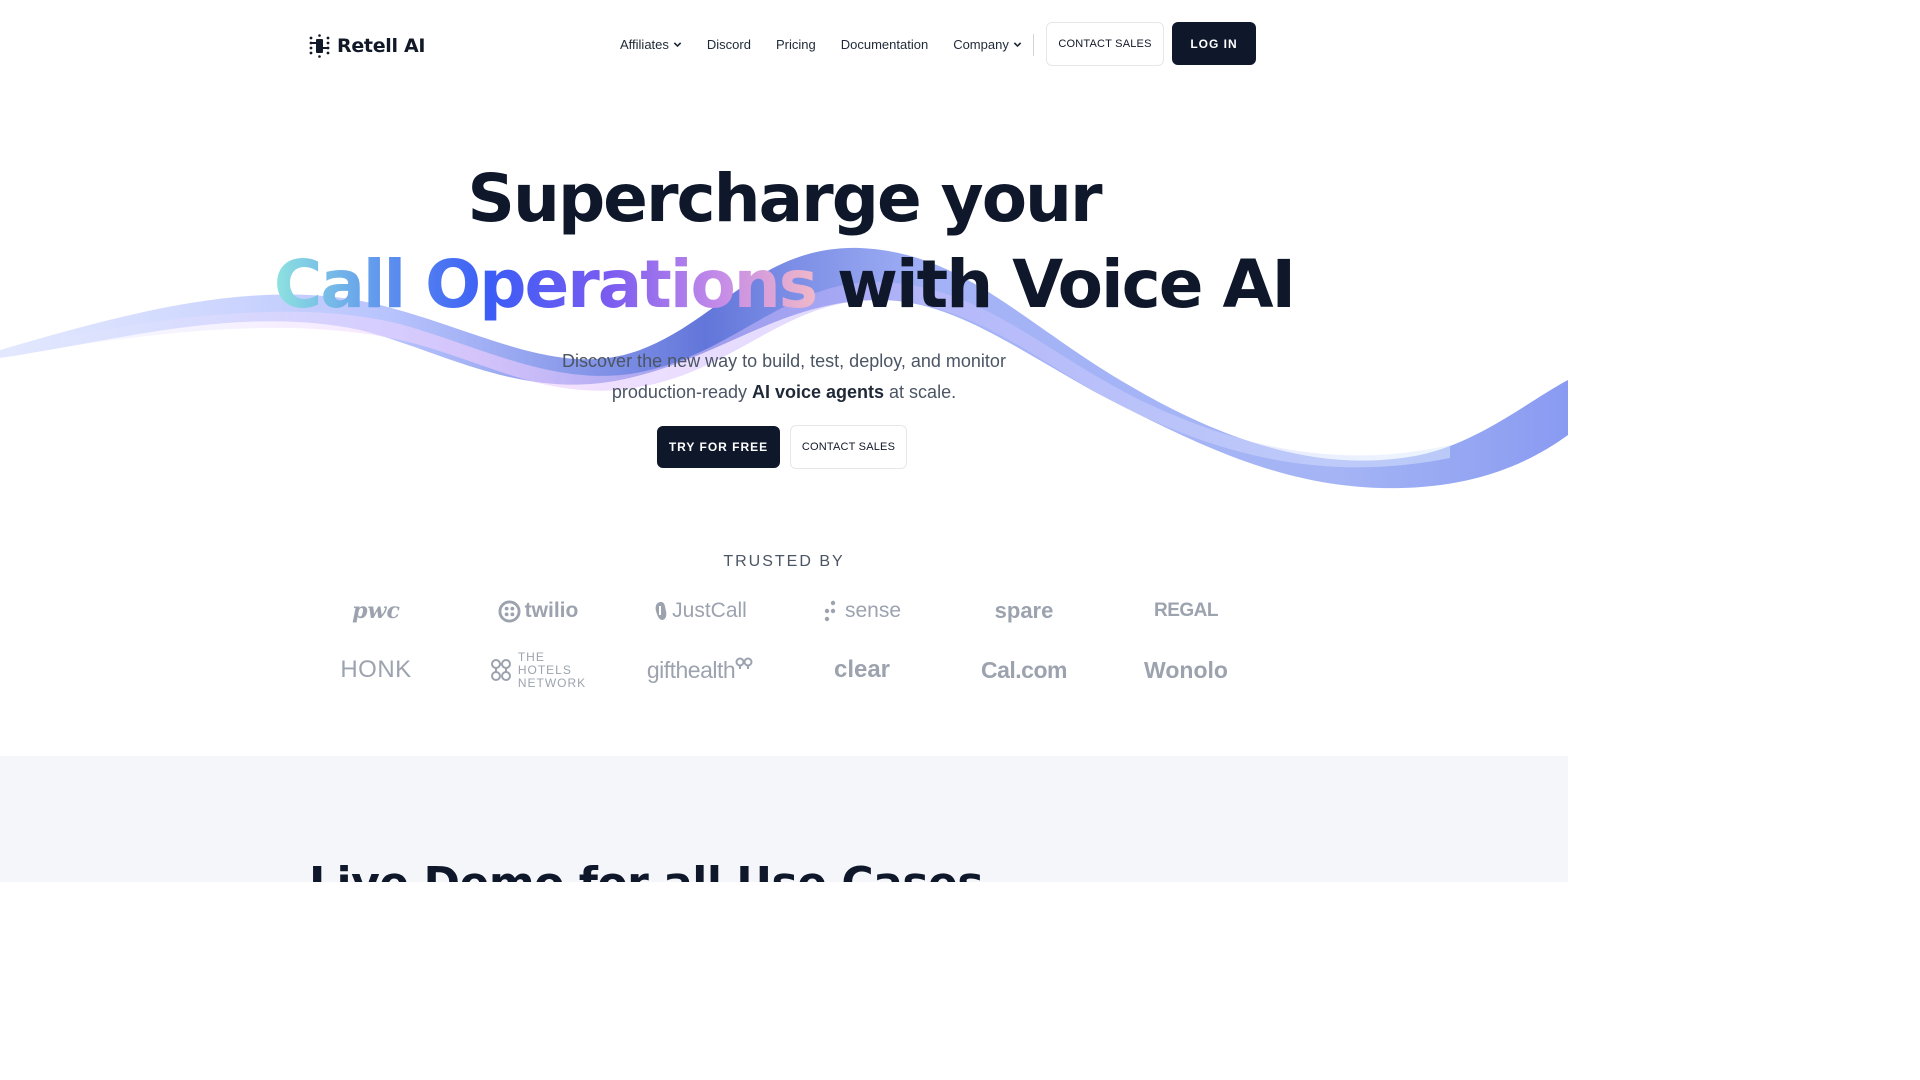 This screenshot has height=1080, width=1920. Describe the element at coordinates (784, 819) in the screenshot. I see `live-demo-section: Live Demo for all Use Cases` at that location.